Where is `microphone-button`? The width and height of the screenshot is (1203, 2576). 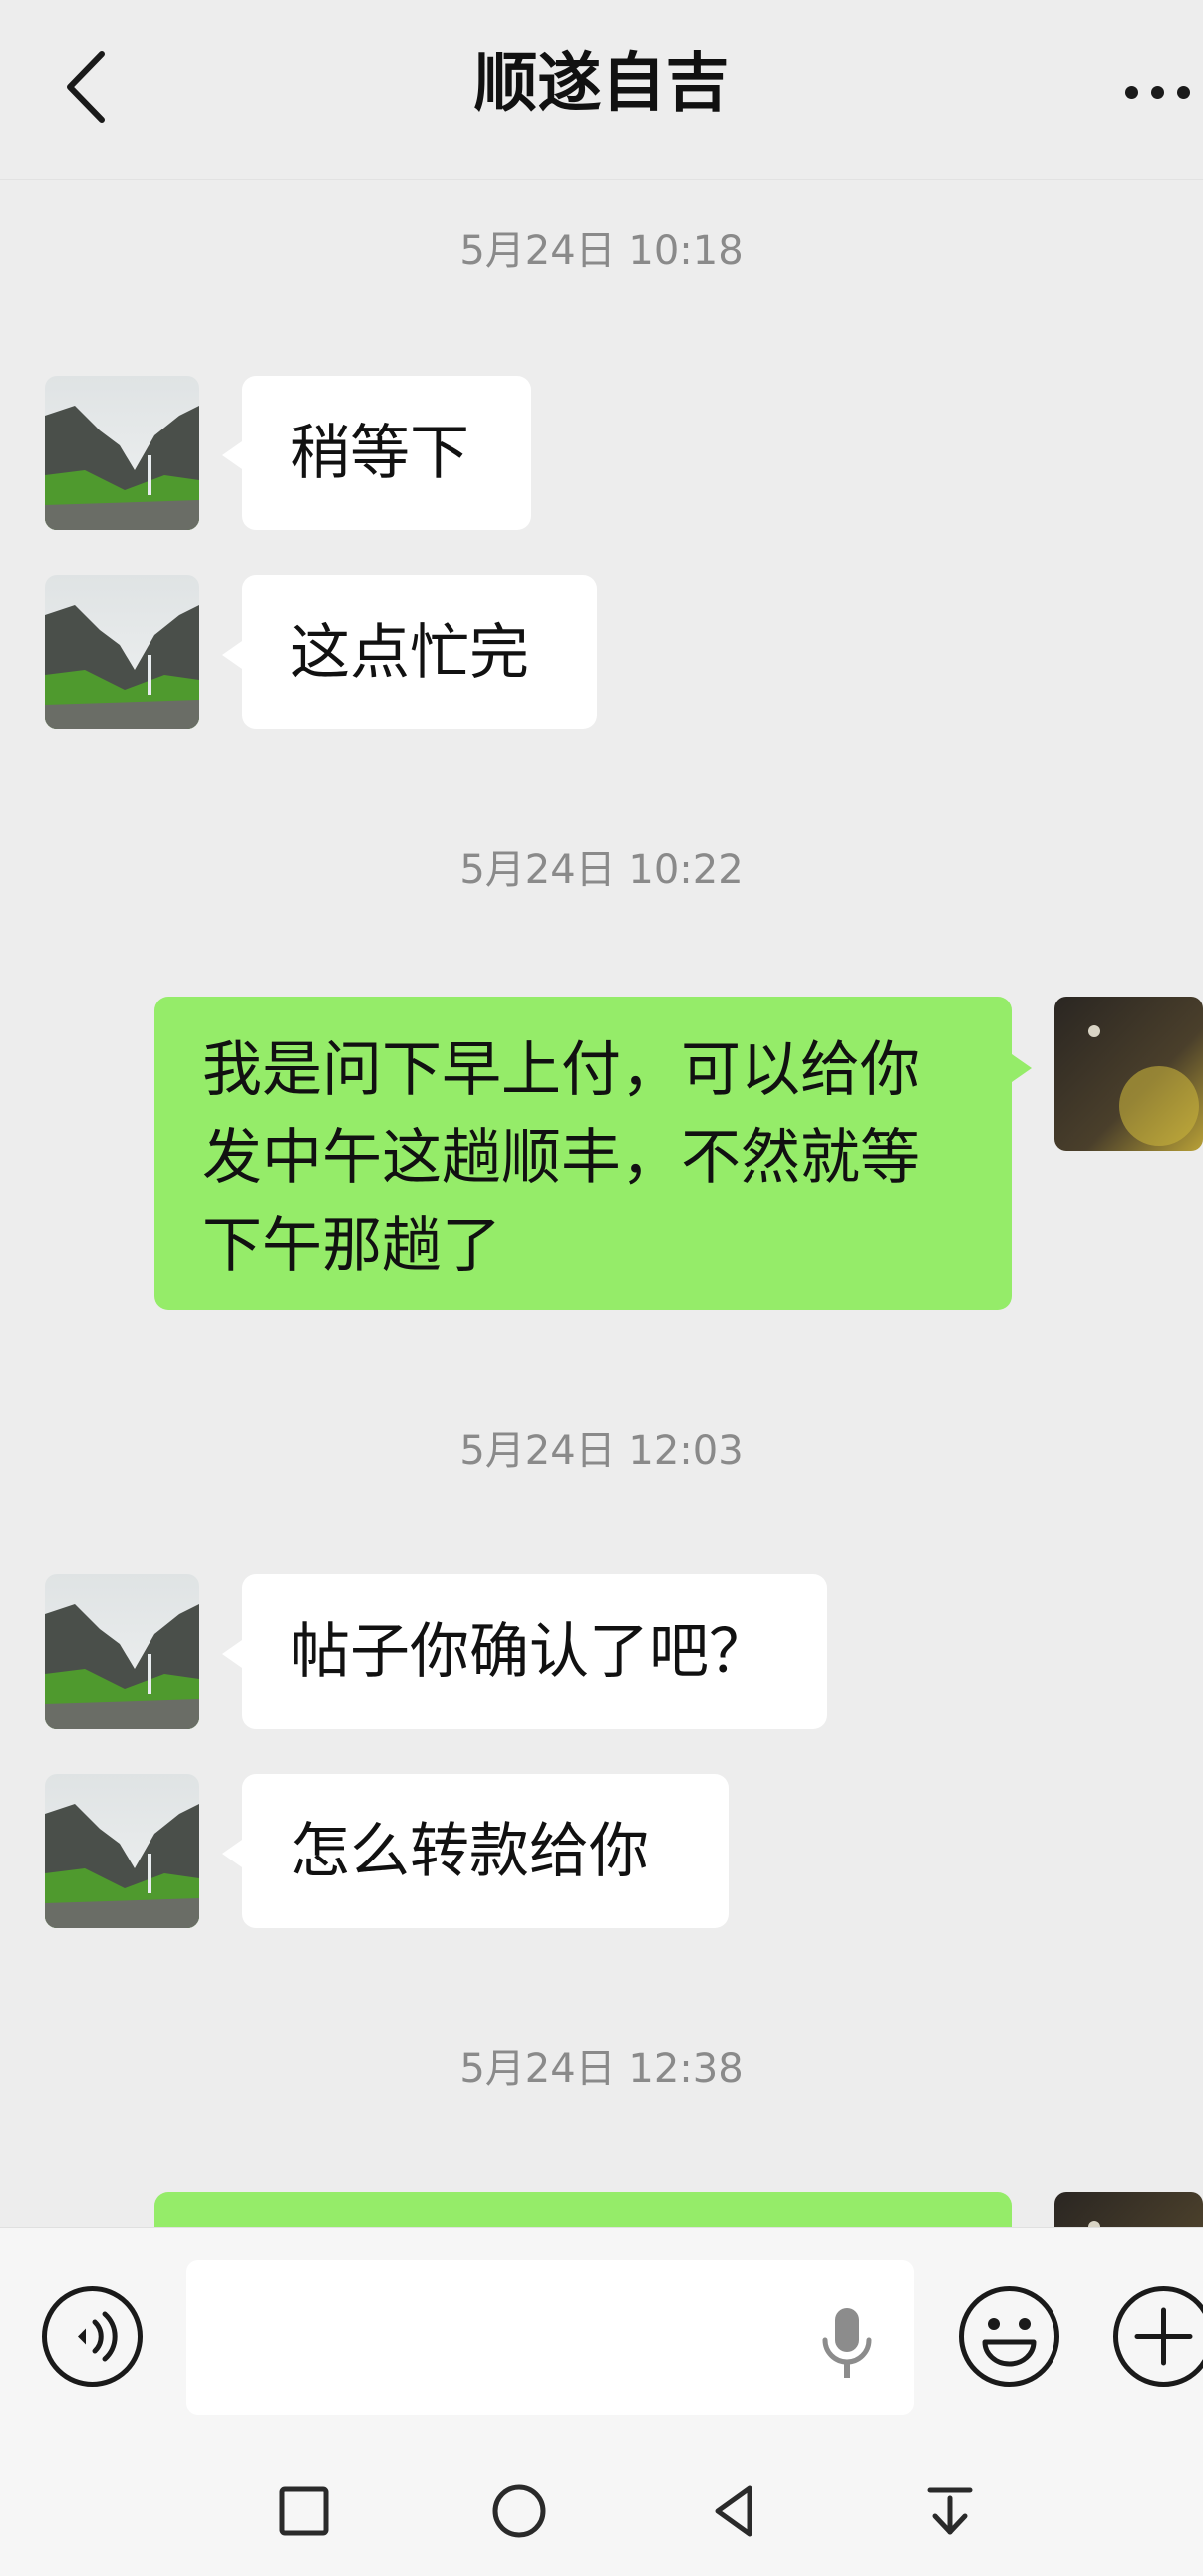 microphone-button is located at coordinates (847, 2344).